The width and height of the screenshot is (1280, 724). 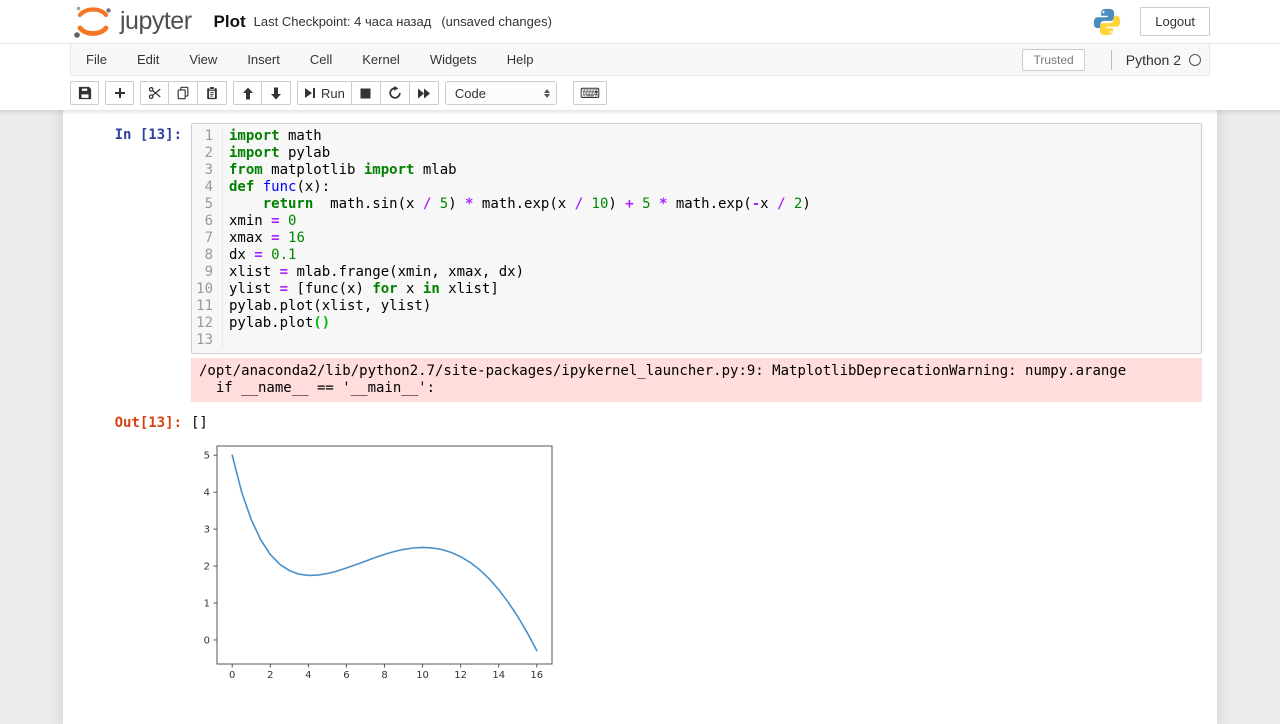 I want to click on plot-prompt-spacer, so click(x=134, y=560).